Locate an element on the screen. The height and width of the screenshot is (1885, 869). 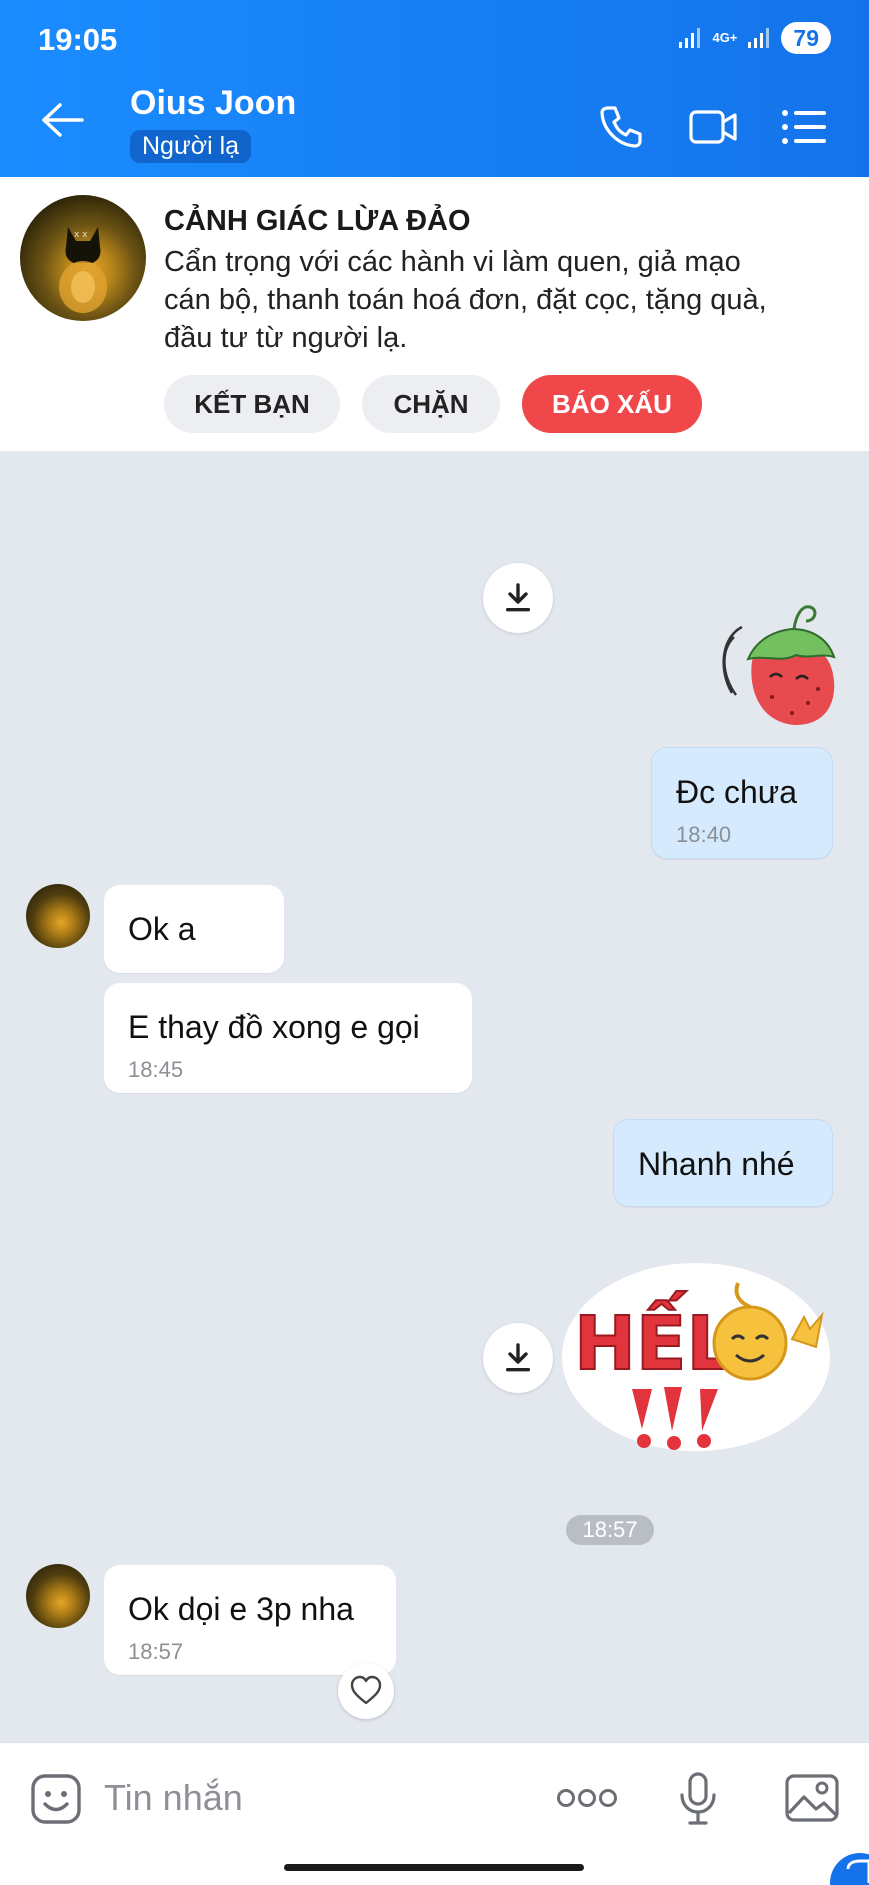
chat-bubble-fab-icon is located at coordinates (849, 1869).